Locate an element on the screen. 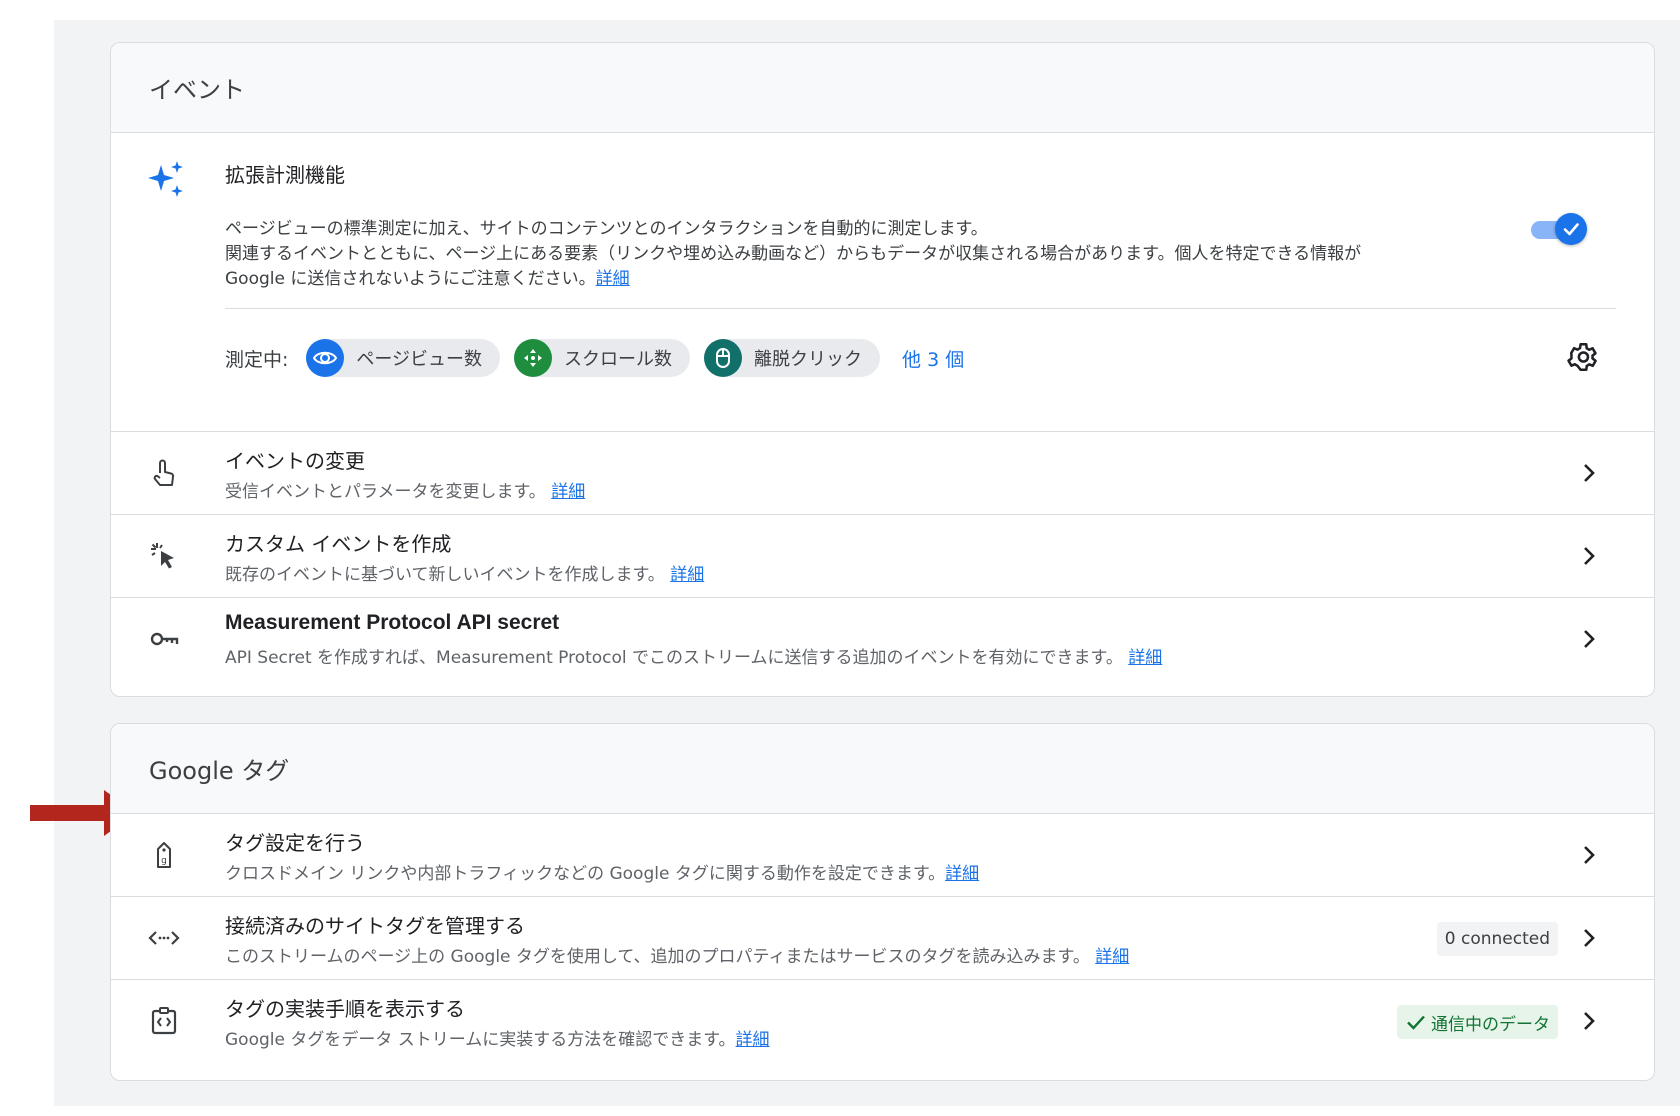  description-line: Google に送信されないようにご注意ください。 is located at coordinates (410, 279).